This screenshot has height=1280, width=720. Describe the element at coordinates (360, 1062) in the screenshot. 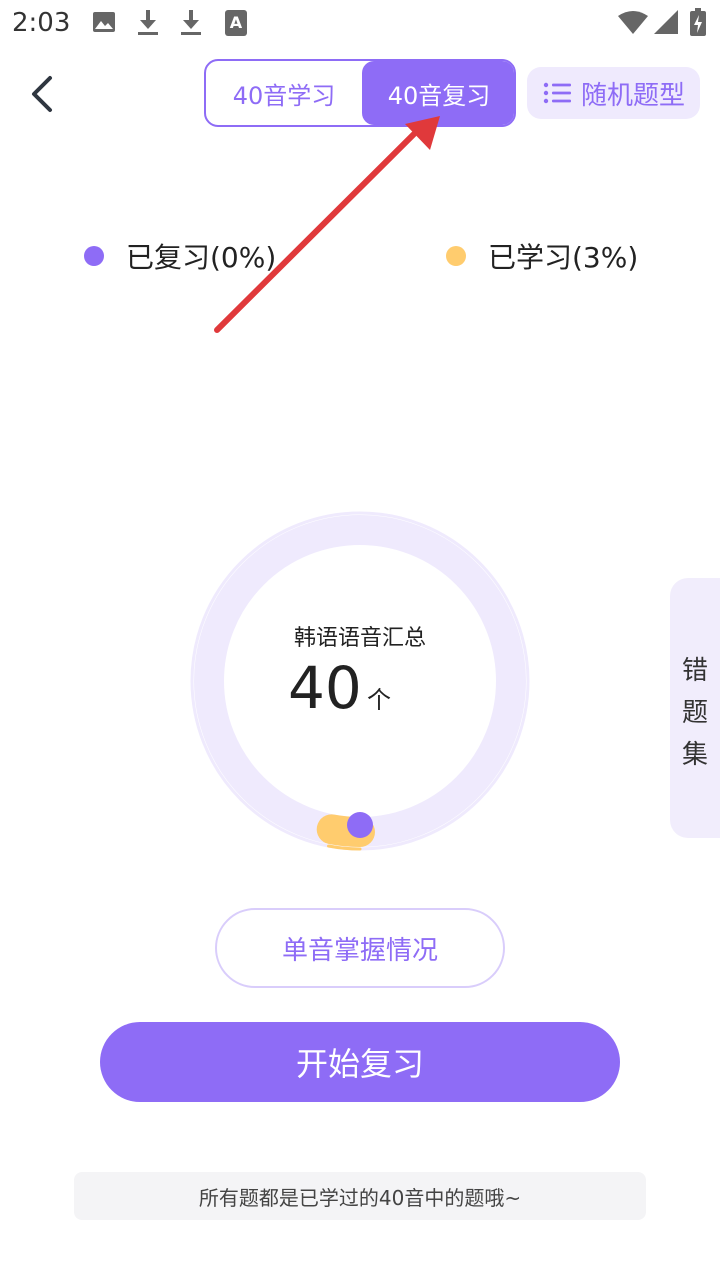

I see `start-review-button: 开始复习` at that location.